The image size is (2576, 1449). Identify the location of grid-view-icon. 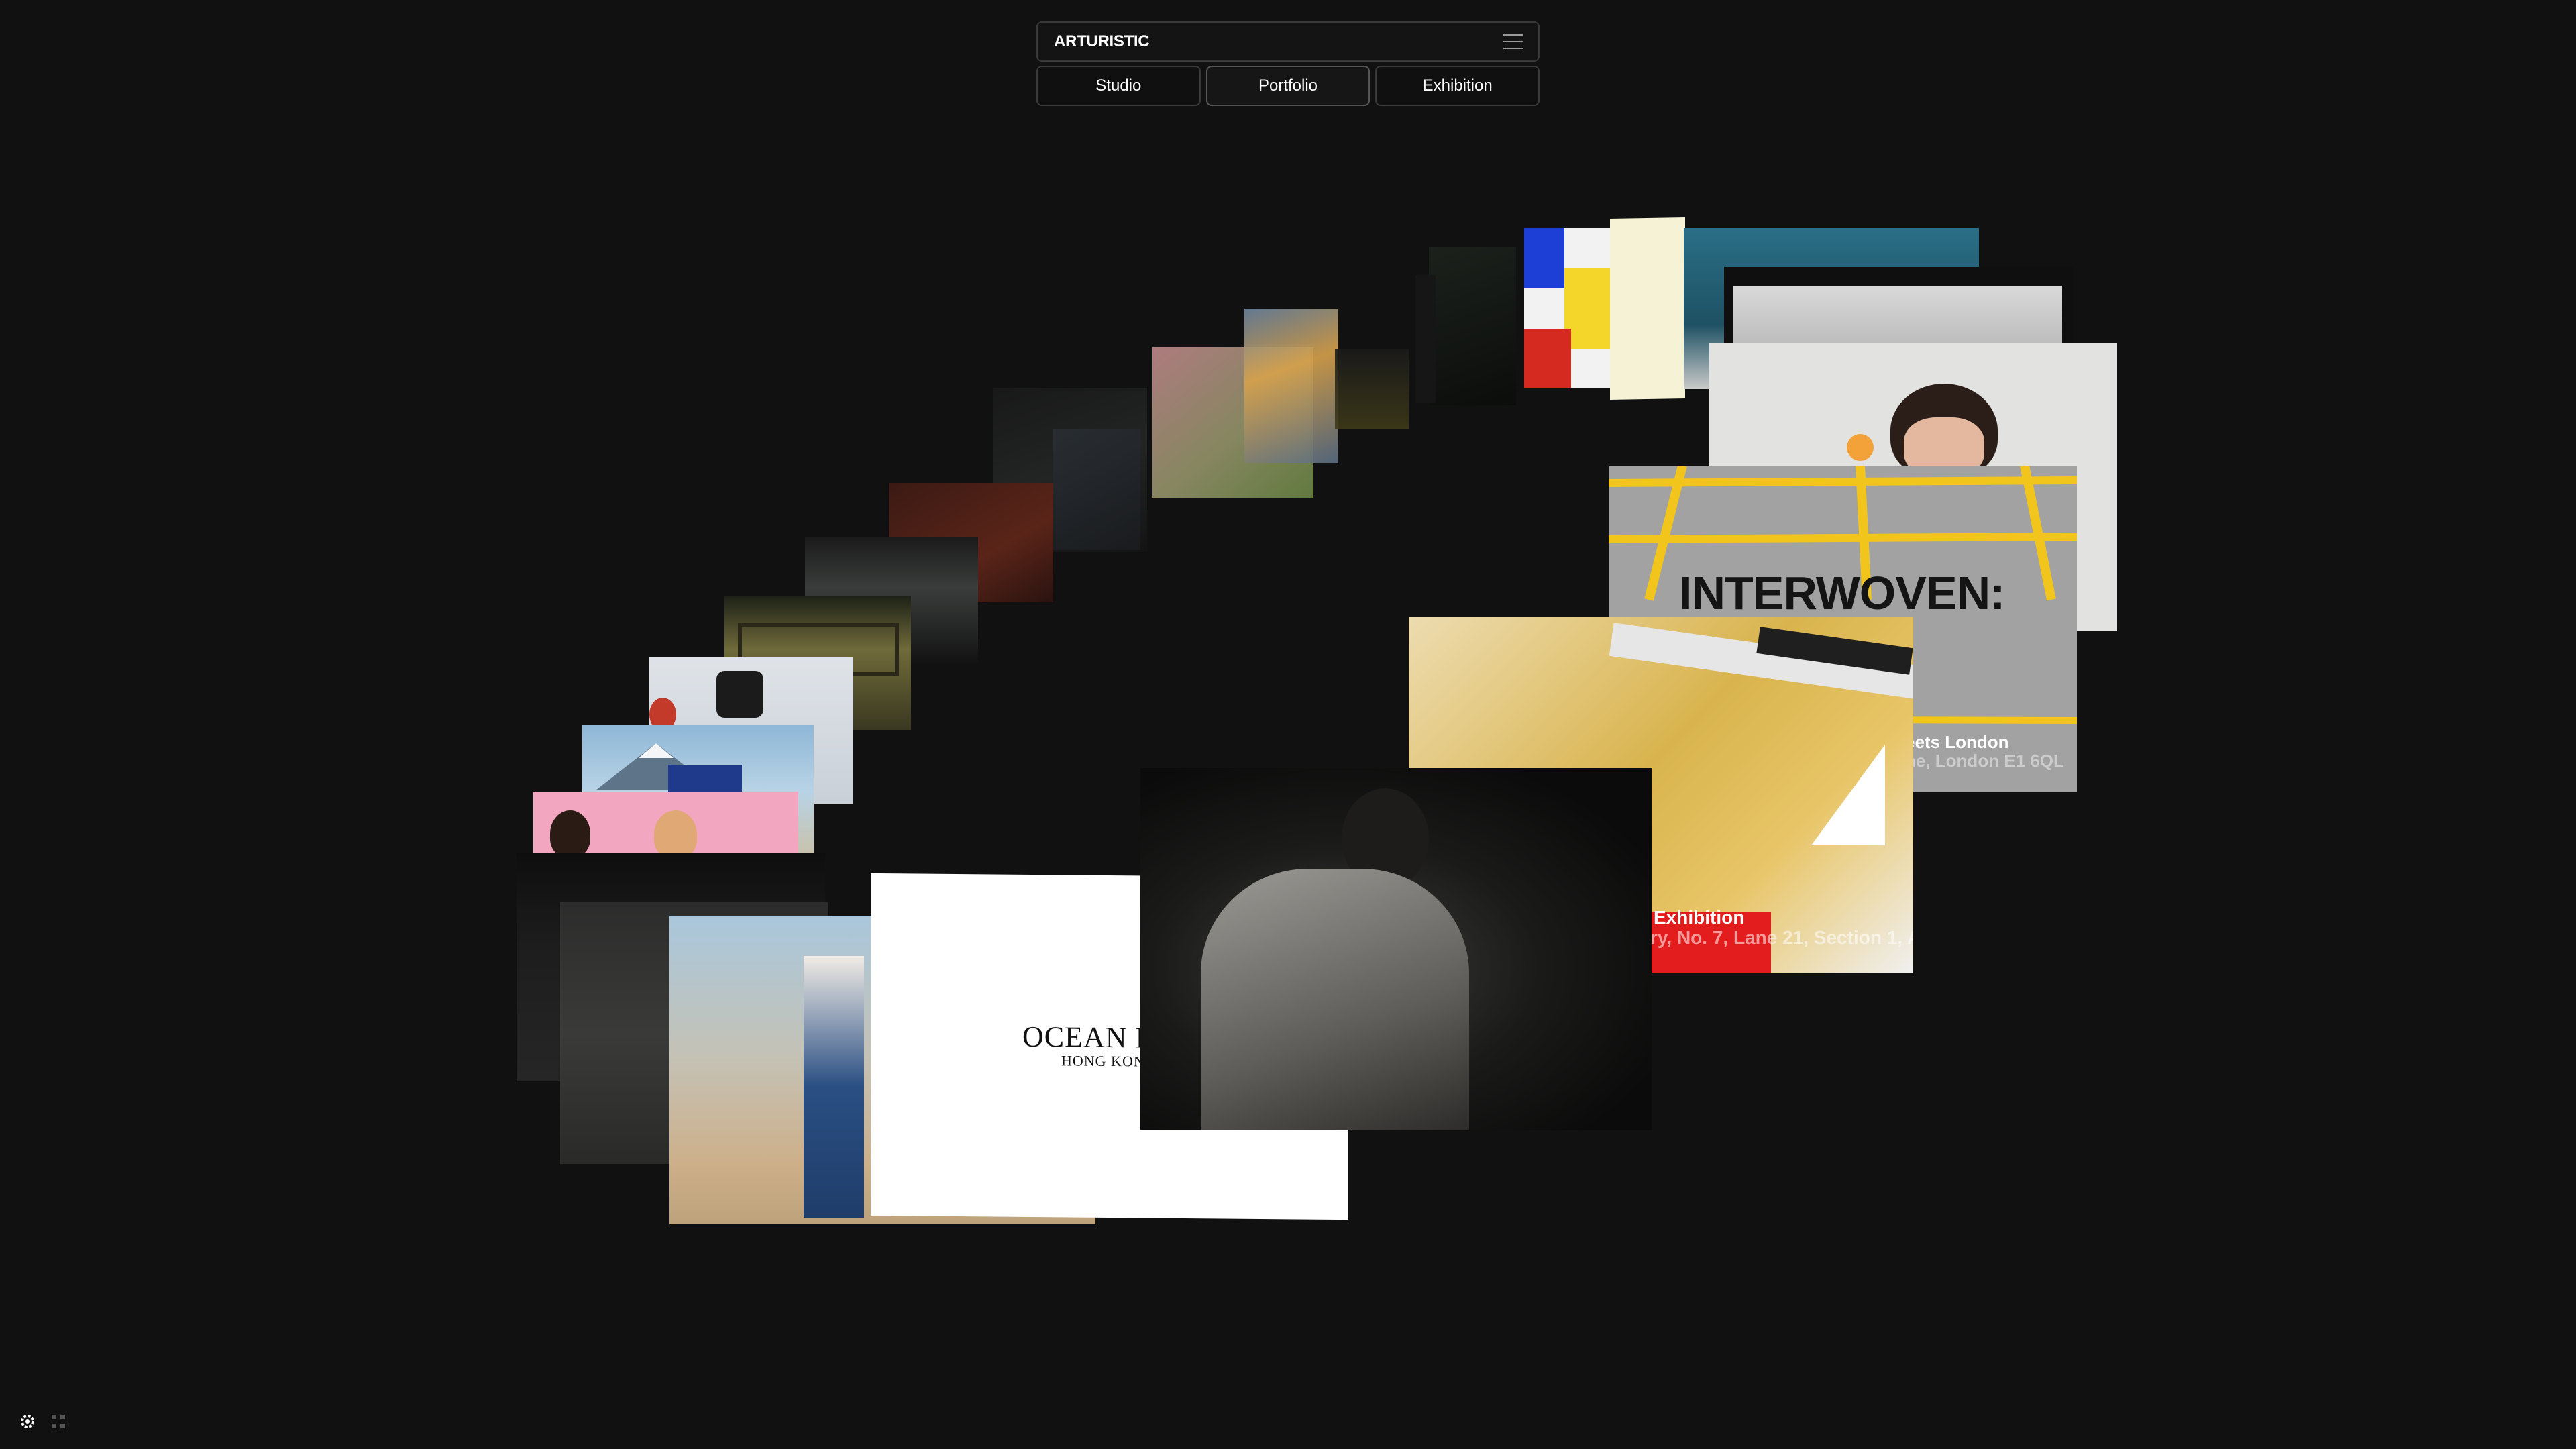
(58, 1421).